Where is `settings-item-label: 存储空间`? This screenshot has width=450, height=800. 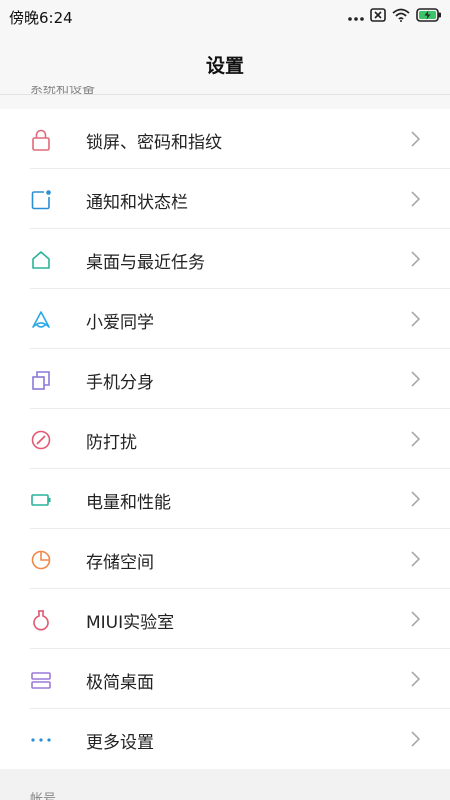 settings-item-label: 存储空间 is located at coordinates (120, 563).